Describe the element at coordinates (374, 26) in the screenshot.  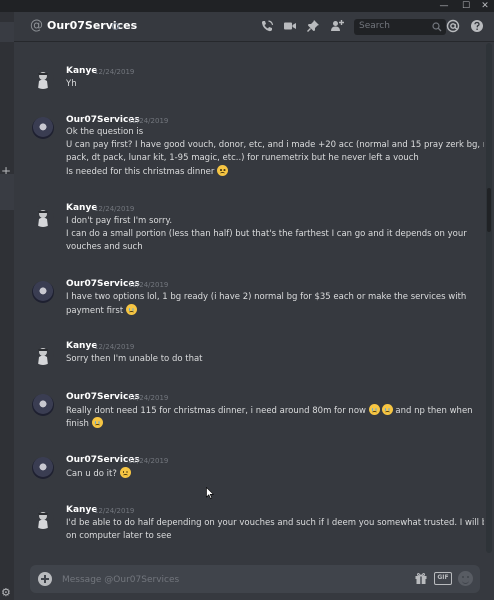
I see `search-placeholder: Search` at that location.